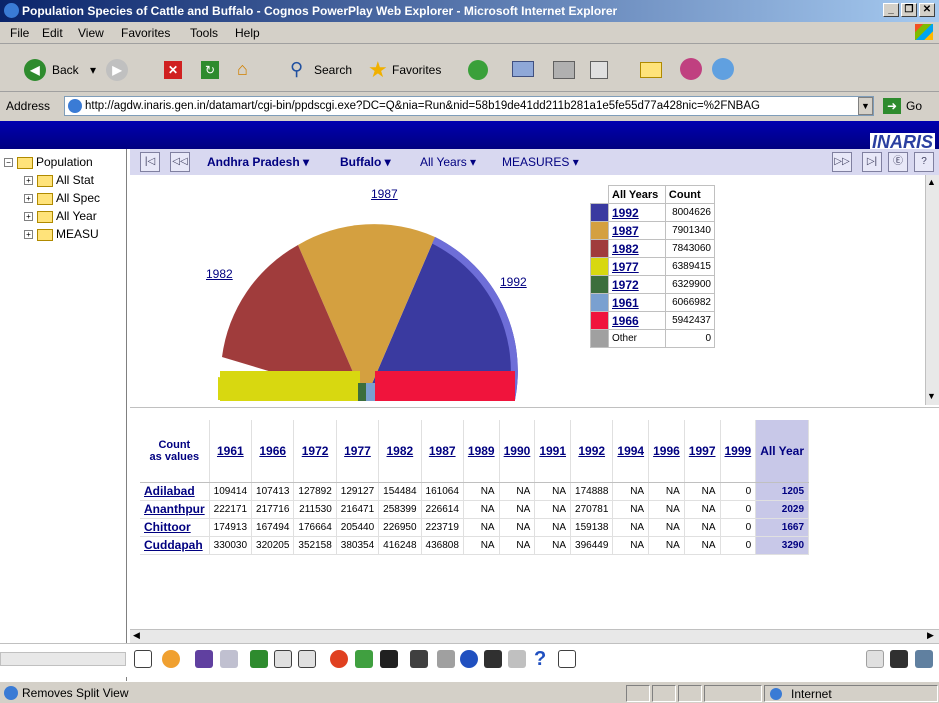 The image size is (939, 703). Describe the element at coordinates (445, 386) in the screenshot. I see `pie-slice-1966` at that location.